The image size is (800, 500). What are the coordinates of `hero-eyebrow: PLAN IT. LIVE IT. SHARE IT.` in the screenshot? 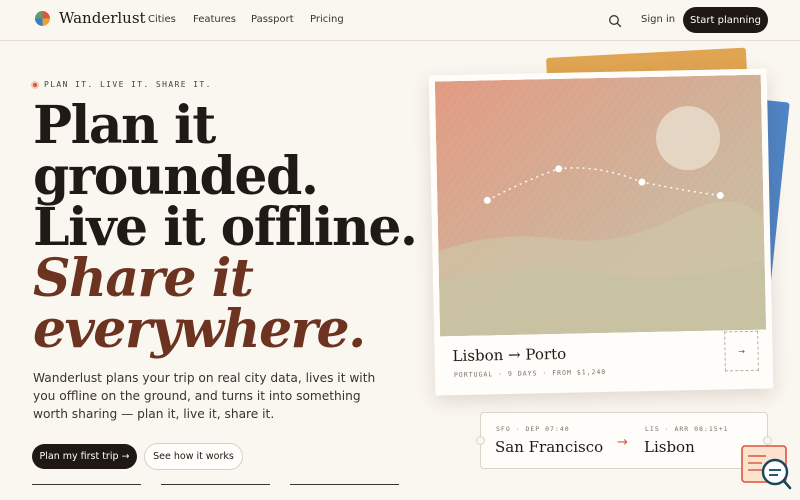 It's located at (121, 84).